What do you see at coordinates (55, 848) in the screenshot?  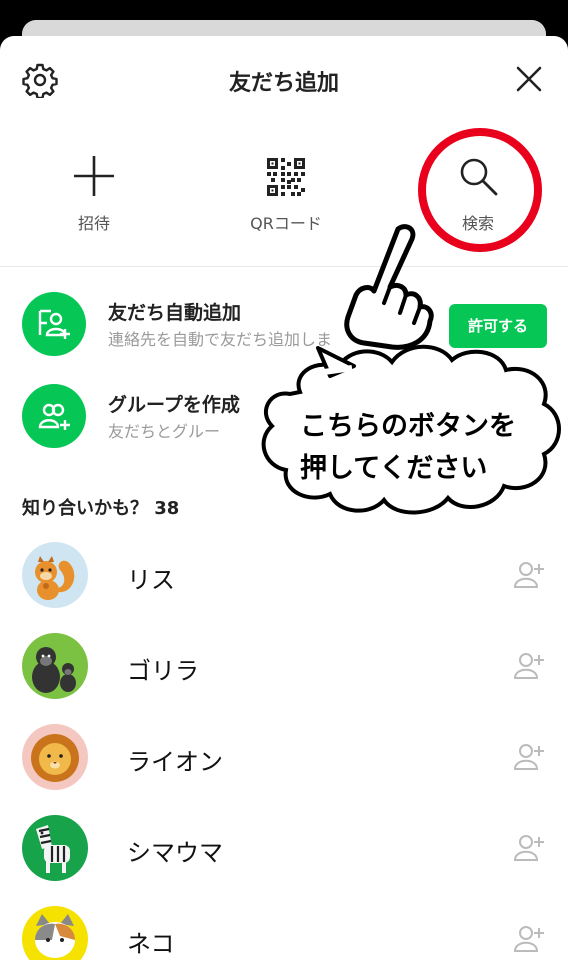 I see `zebra-avatar` at bounding box center [55, 848].